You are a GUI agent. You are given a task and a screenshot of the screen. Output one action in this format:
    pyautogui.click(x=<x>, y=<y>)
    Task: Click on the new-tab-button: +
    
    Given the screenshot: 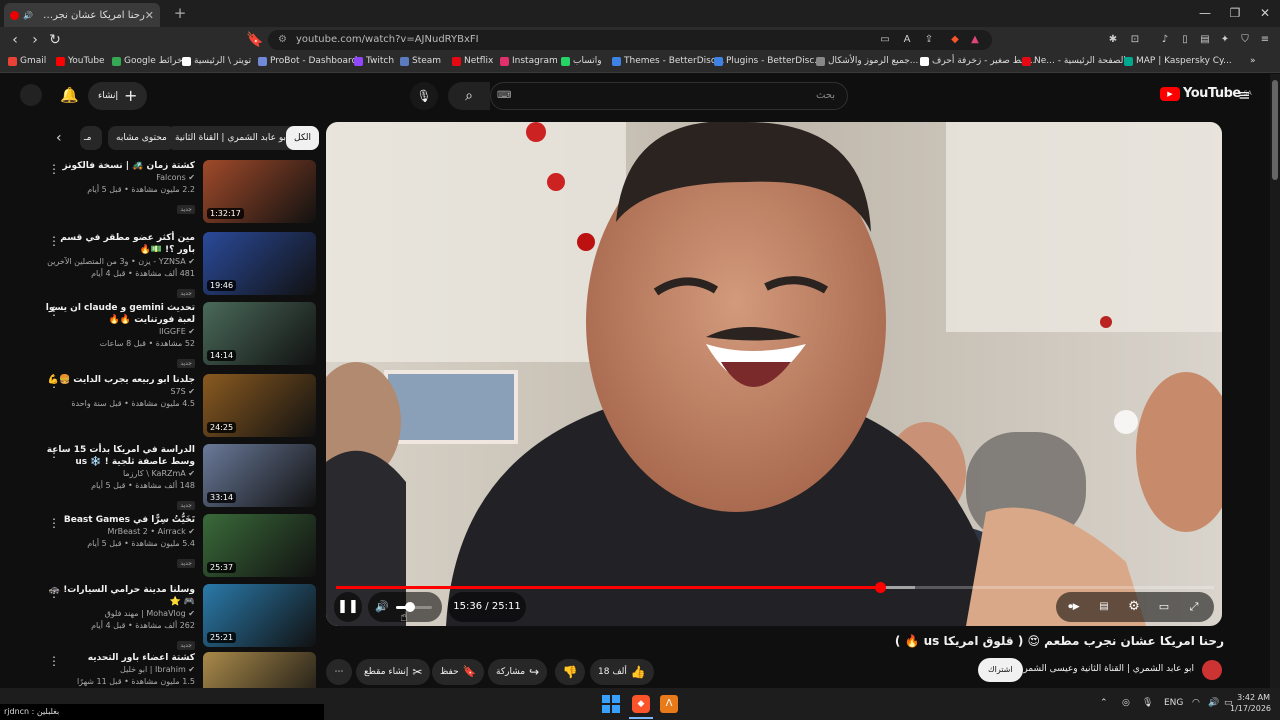 What is the action you would take?
    pyautogui.click(x=180, y=13)
    